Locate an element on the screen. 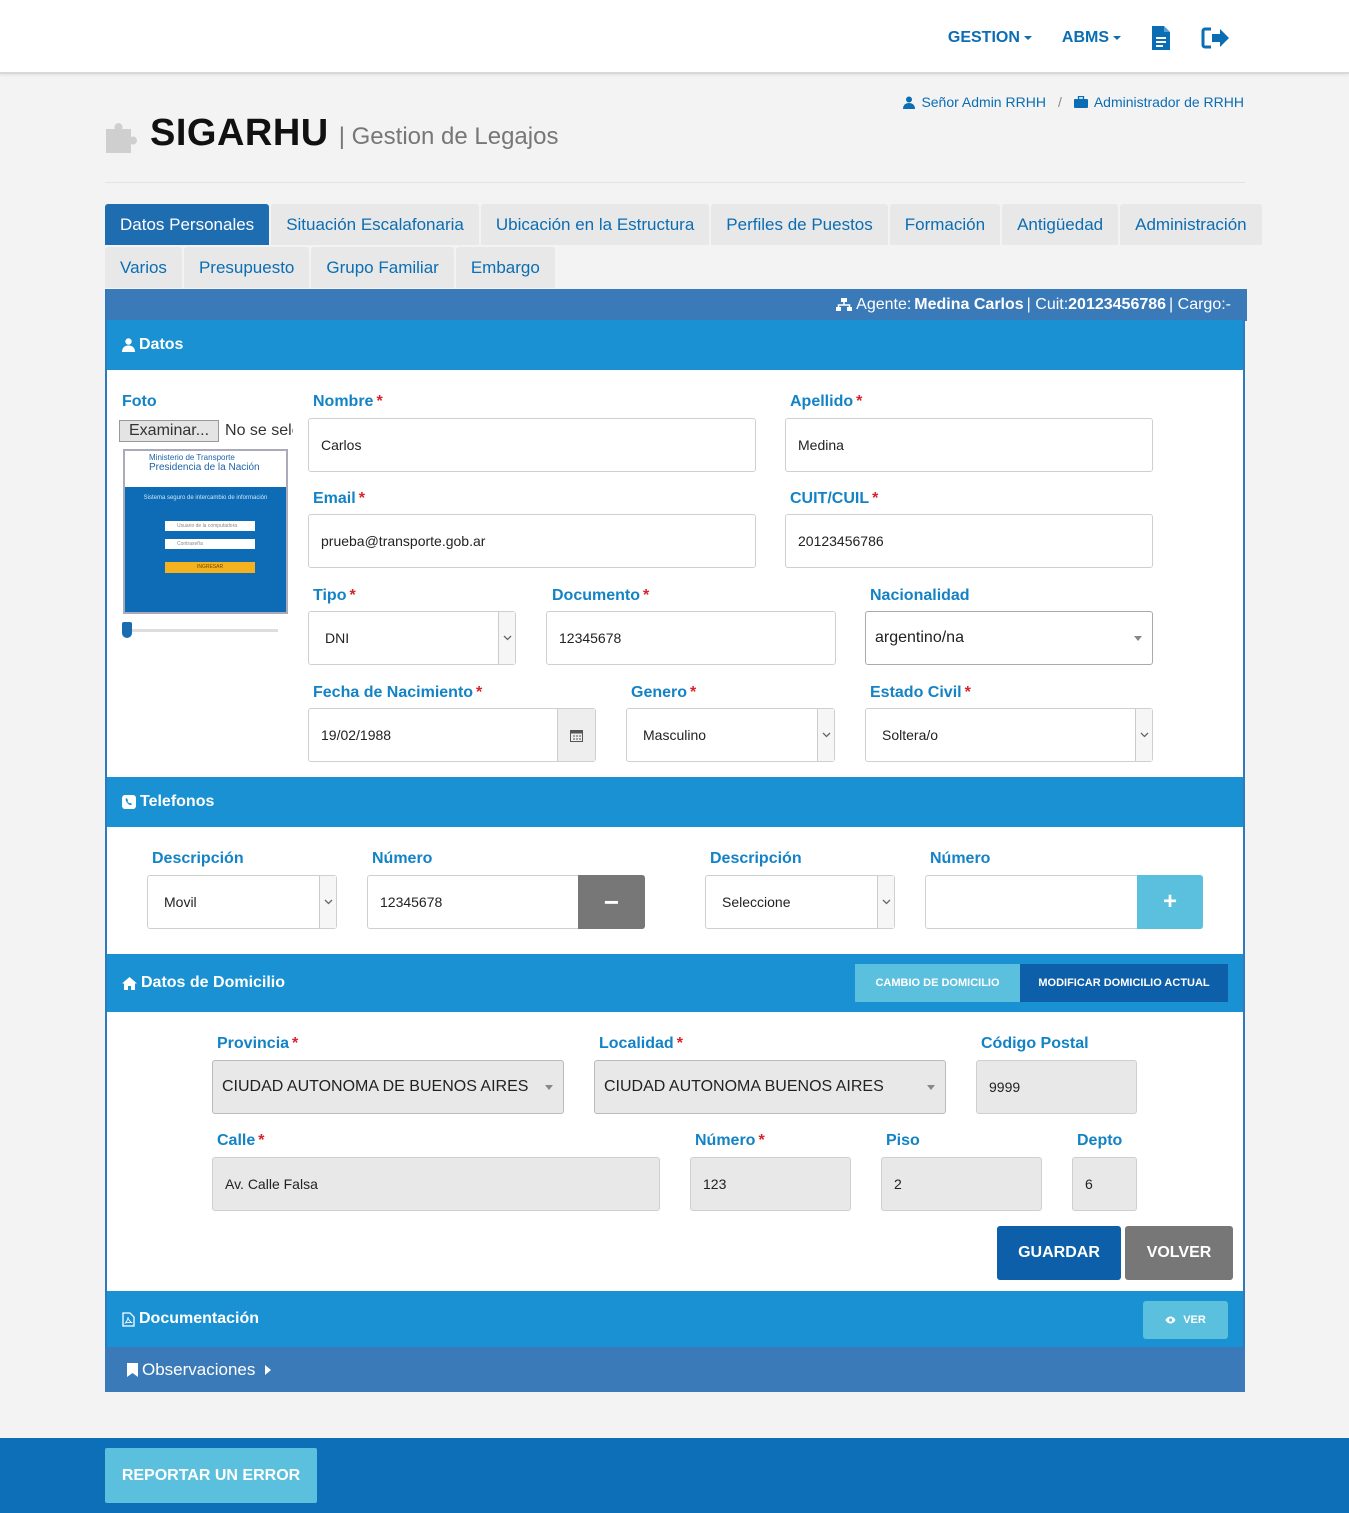  sitemap-icon is located at coordinates (844, 304).